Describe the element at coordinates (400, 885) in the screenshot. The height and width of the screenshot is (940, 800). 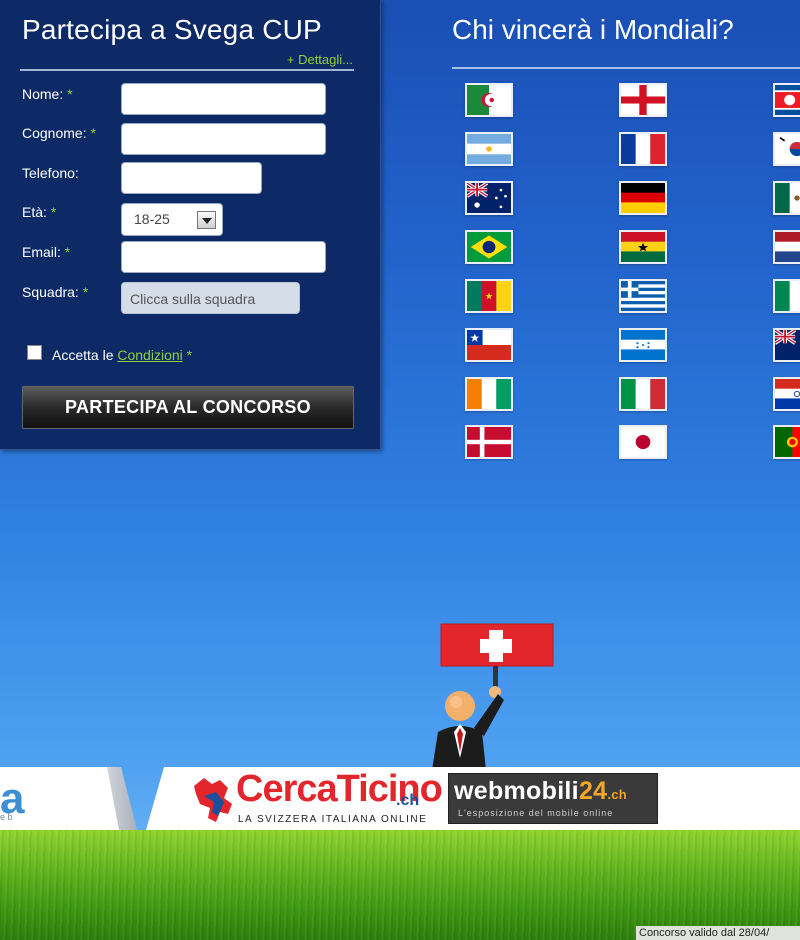
I see `grass-field` at that location.